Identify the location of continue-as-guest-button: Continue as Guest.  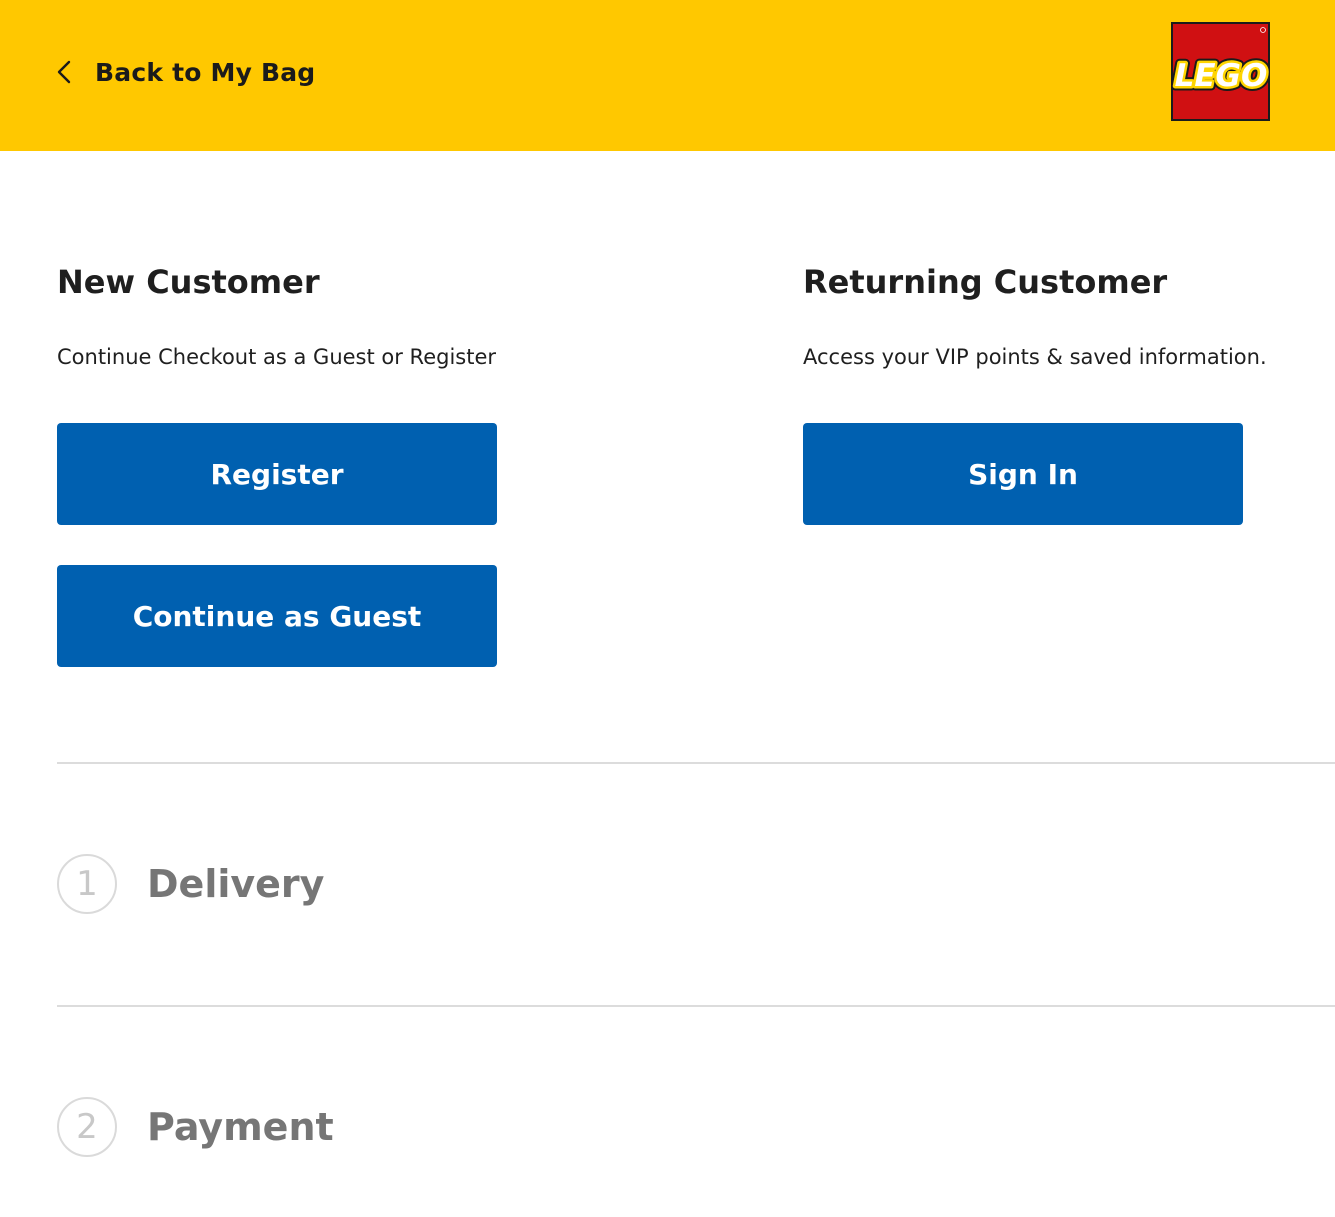
(277, 616).